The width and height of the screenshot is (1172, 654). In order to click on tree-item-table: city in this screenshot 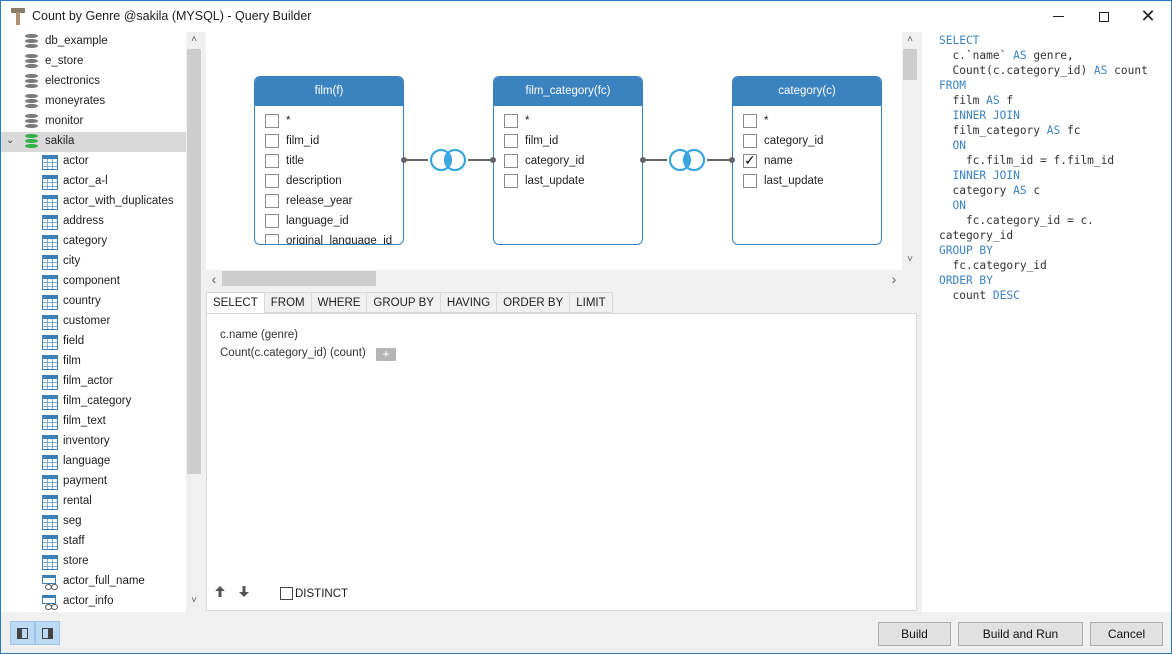, I will do `click(93, 262)`.